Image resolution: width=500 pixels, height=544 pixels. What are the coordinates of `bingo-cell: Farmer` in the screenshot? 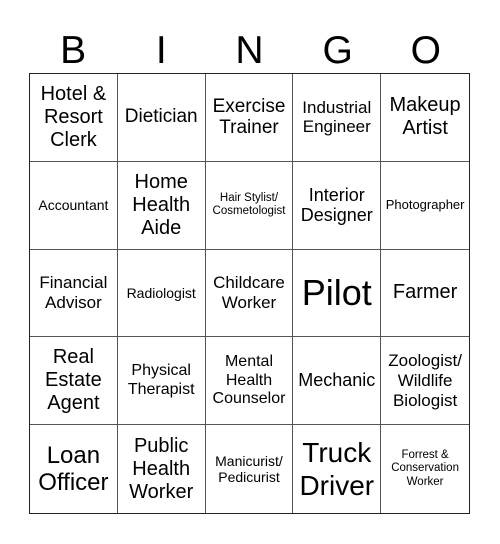 It's located at (425, 294).